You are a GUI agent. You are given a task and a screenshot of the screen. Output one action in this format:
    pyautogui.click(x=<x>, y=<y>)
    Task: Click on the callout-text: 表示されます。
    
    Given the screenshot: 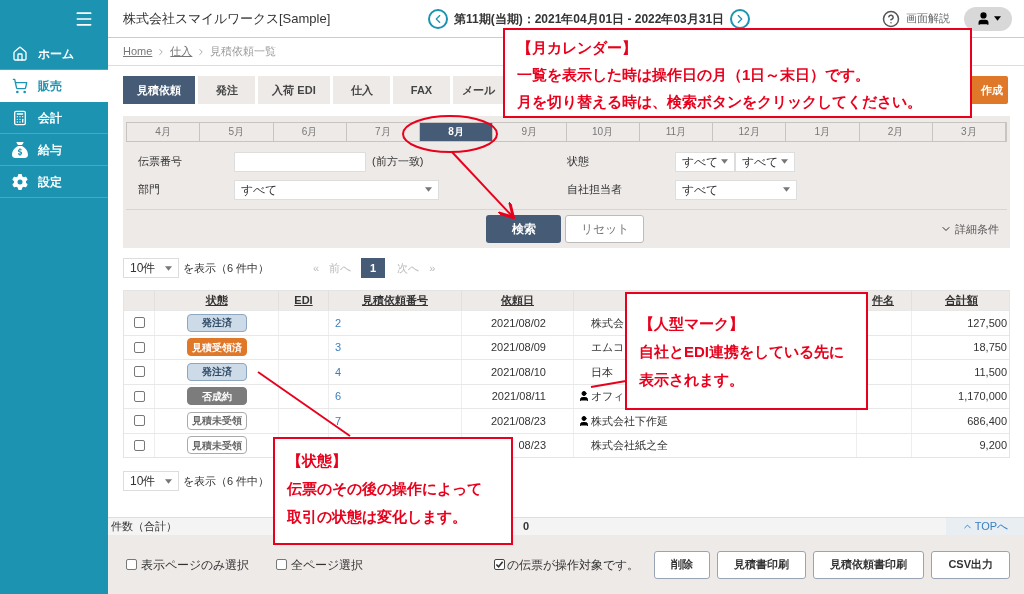 What is the action you would take?
    pyautogui.click(x=692, y=380)
    